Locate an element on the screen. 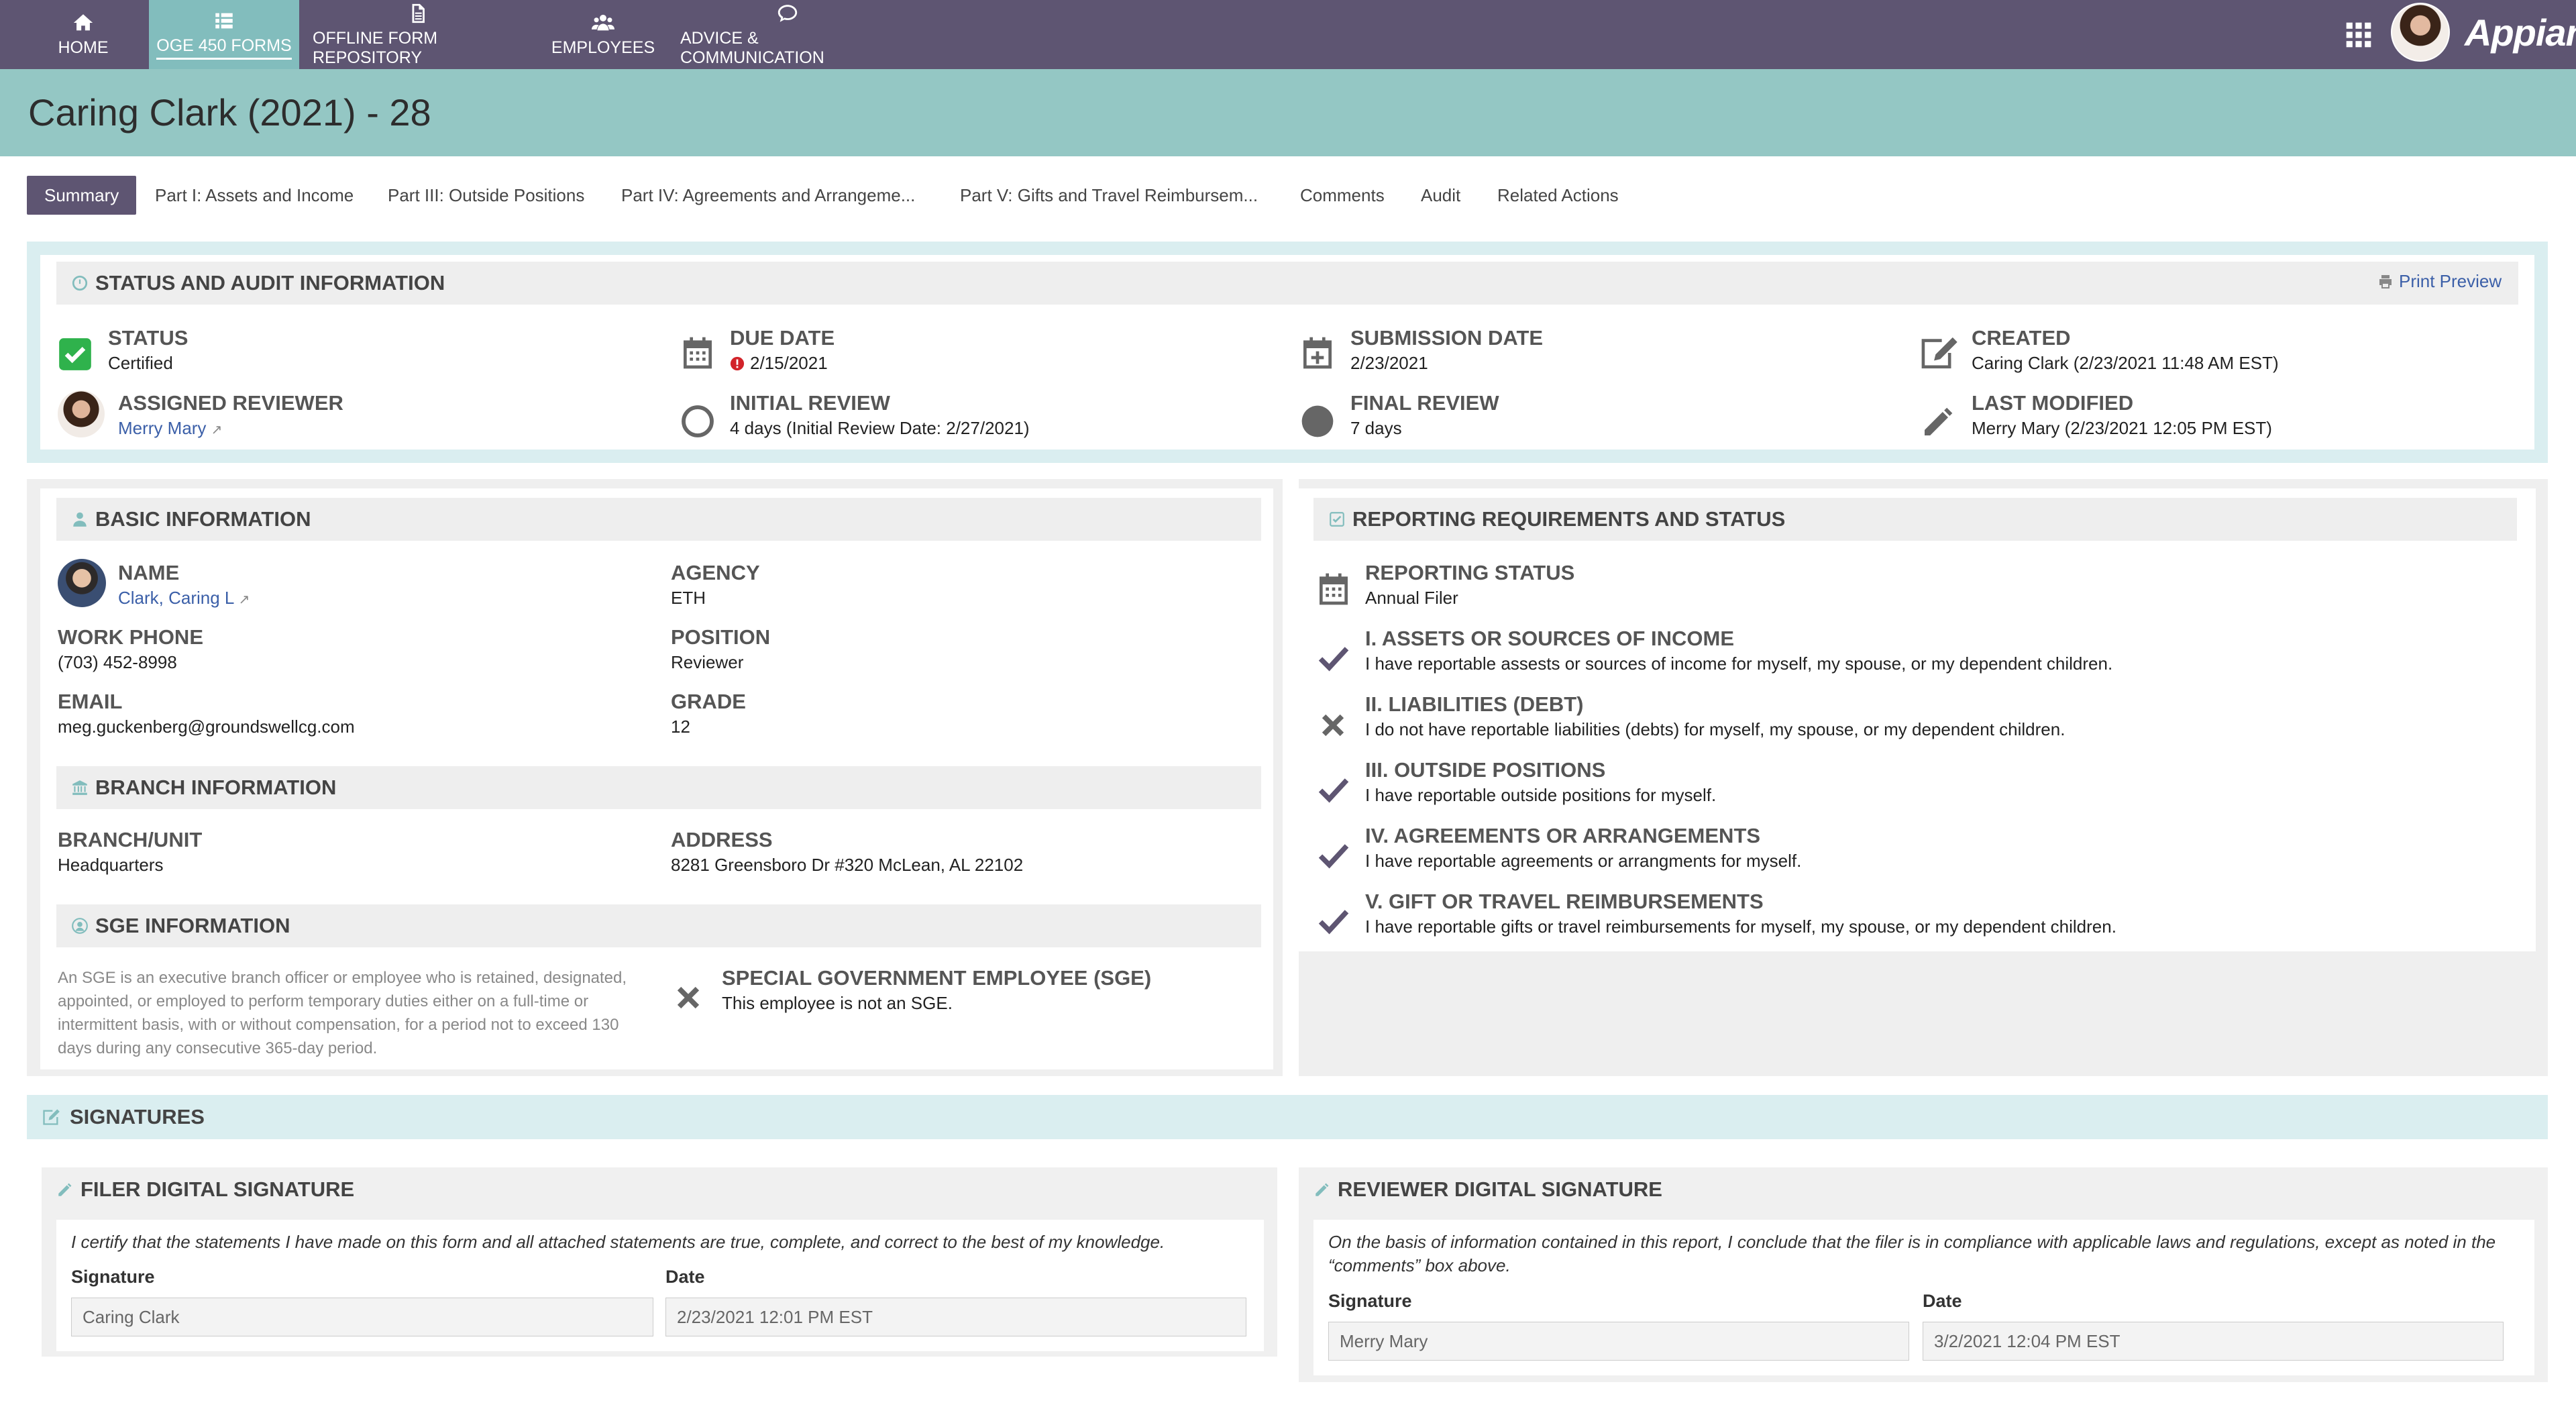  tab-audit: Audit is located at coordinates (1440, 195).